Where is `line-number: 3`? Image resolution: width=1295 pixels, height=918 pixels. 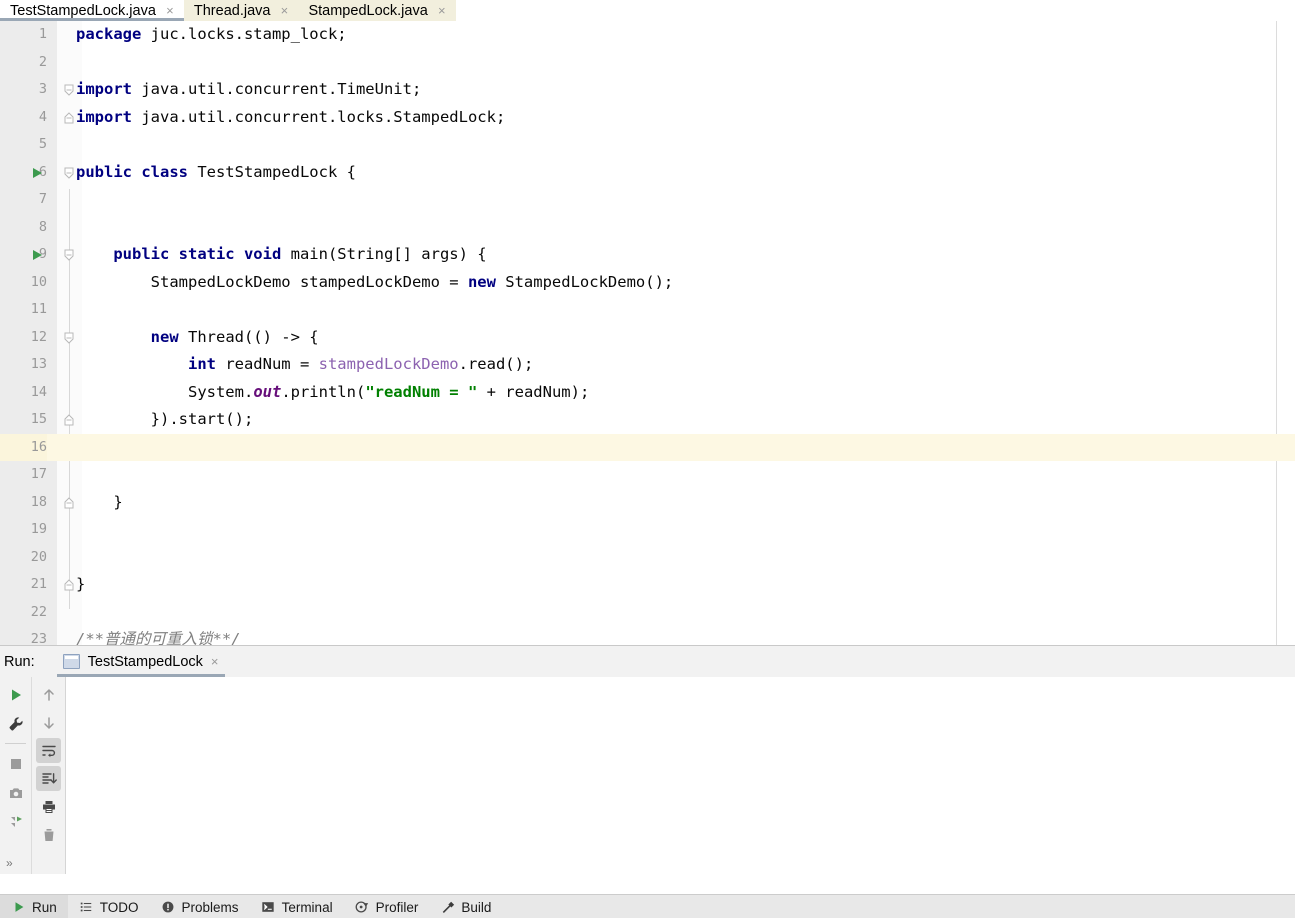
line-number: 3 is located at coordinates (42, 89).